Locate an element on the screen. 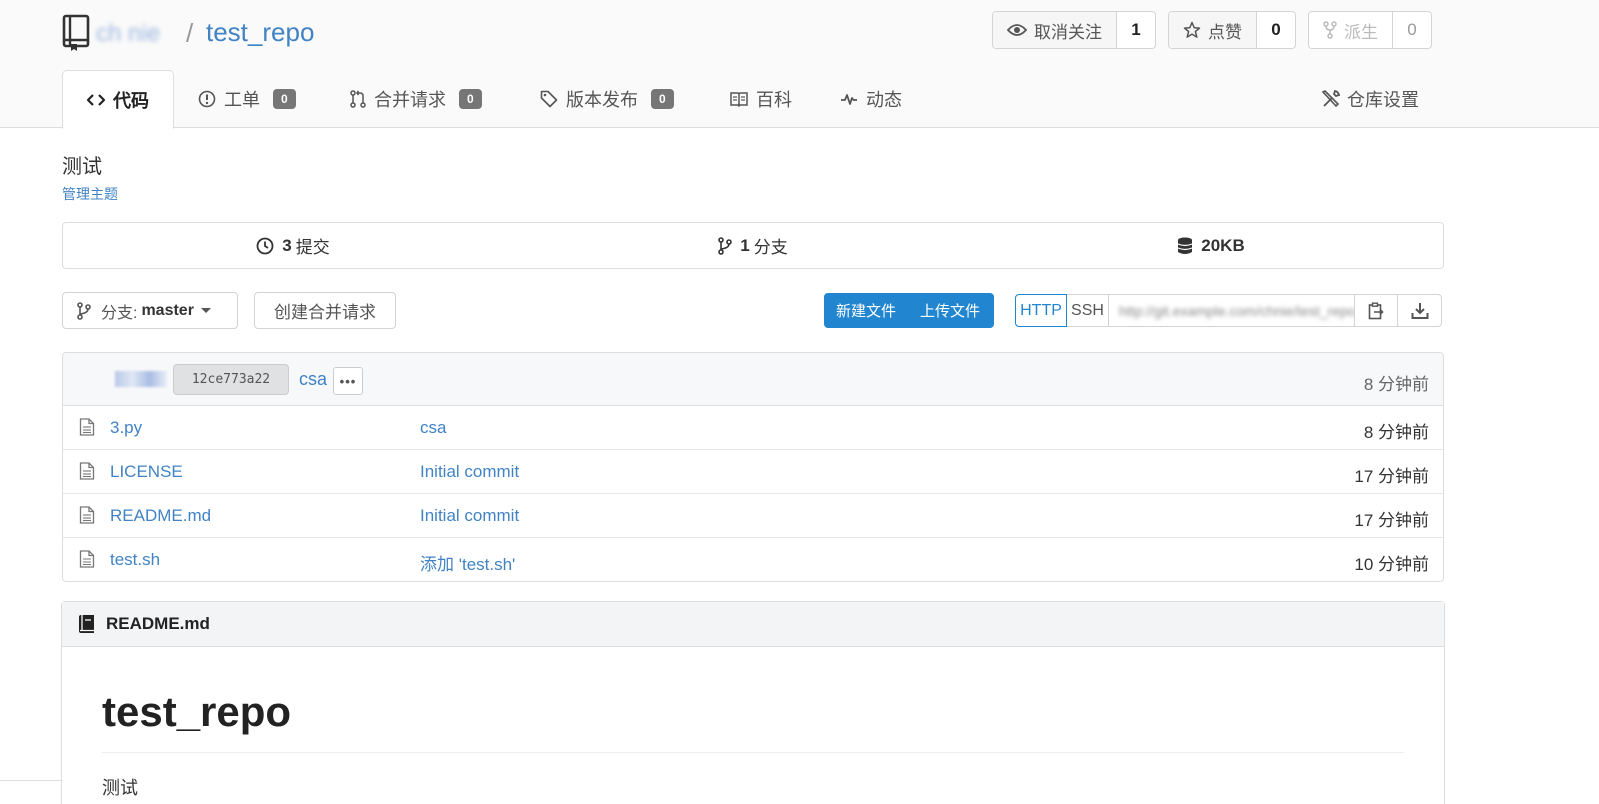 The image size is (1599, 804). unwatch-button: 取消关注 is located at coordinates (1055, 30).